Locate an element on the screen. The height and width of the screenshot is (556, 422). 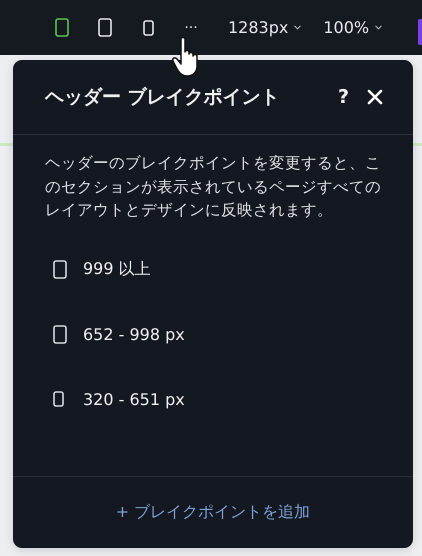
help-button: ? is located at coordinates (343, 97).